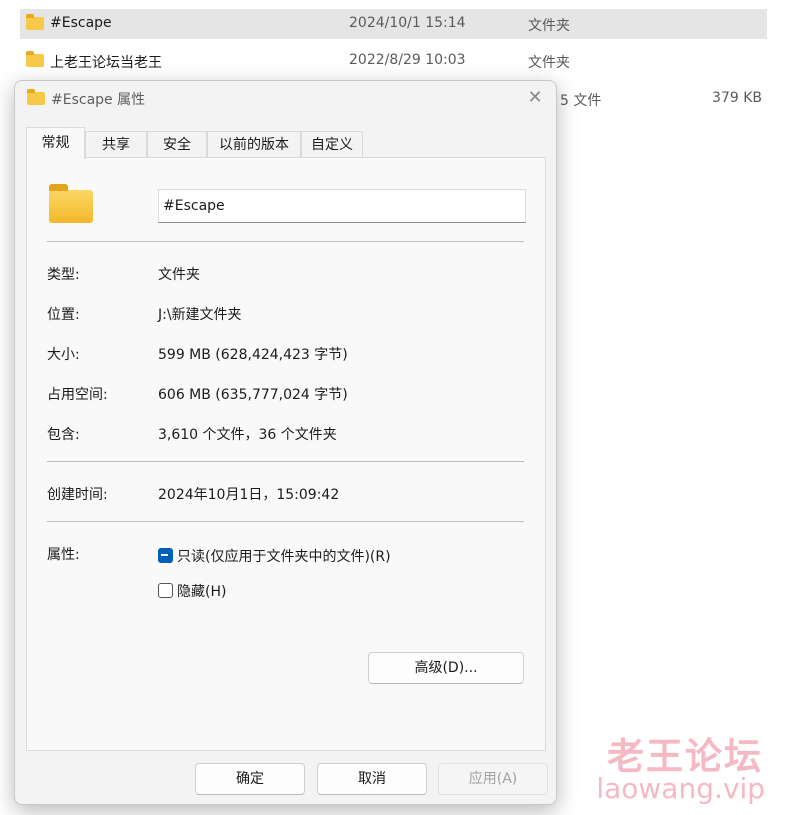 This screenshot has width=785, height=815. I want to click on file-row-laowang: 上老王论坛当老王 2022/8/29 10:03 文件夹, so click(393, 61).